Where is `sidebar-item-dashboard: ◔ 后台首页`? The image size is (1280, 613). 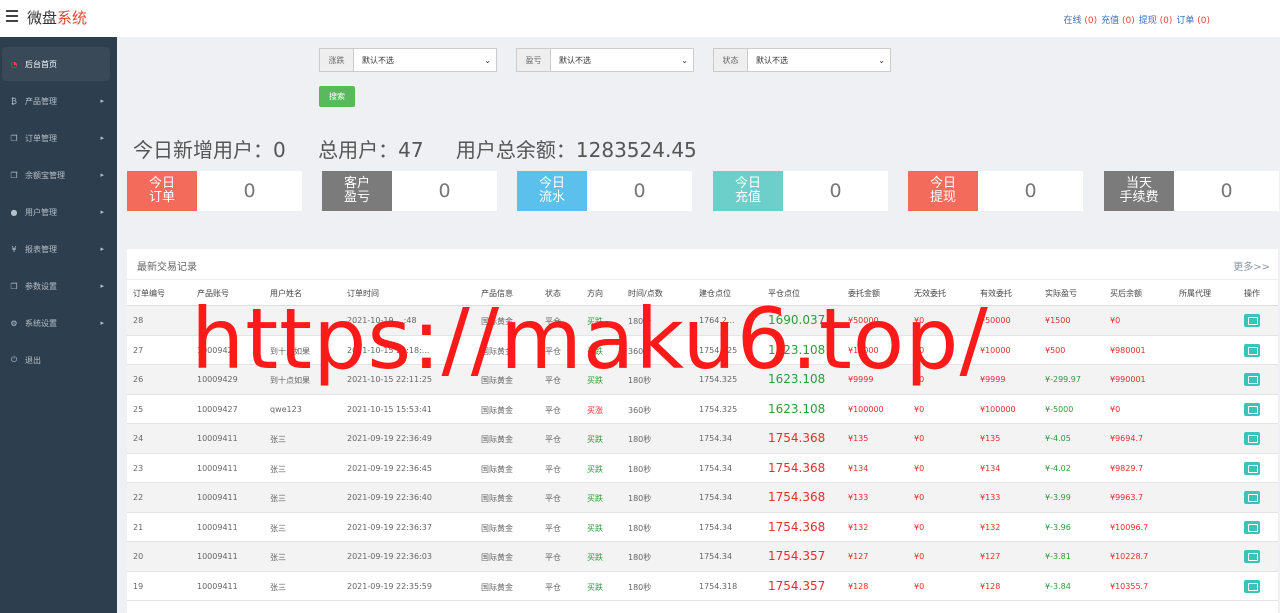 sidebar-item-dashboard: ◔ 后台首页 is located at coordinates (56, 64).